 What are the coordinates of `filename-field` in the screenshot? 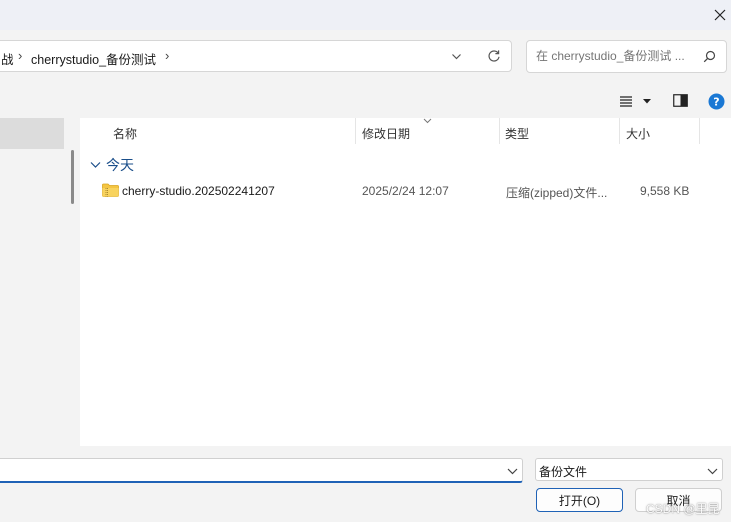 It's located at (261, 470).